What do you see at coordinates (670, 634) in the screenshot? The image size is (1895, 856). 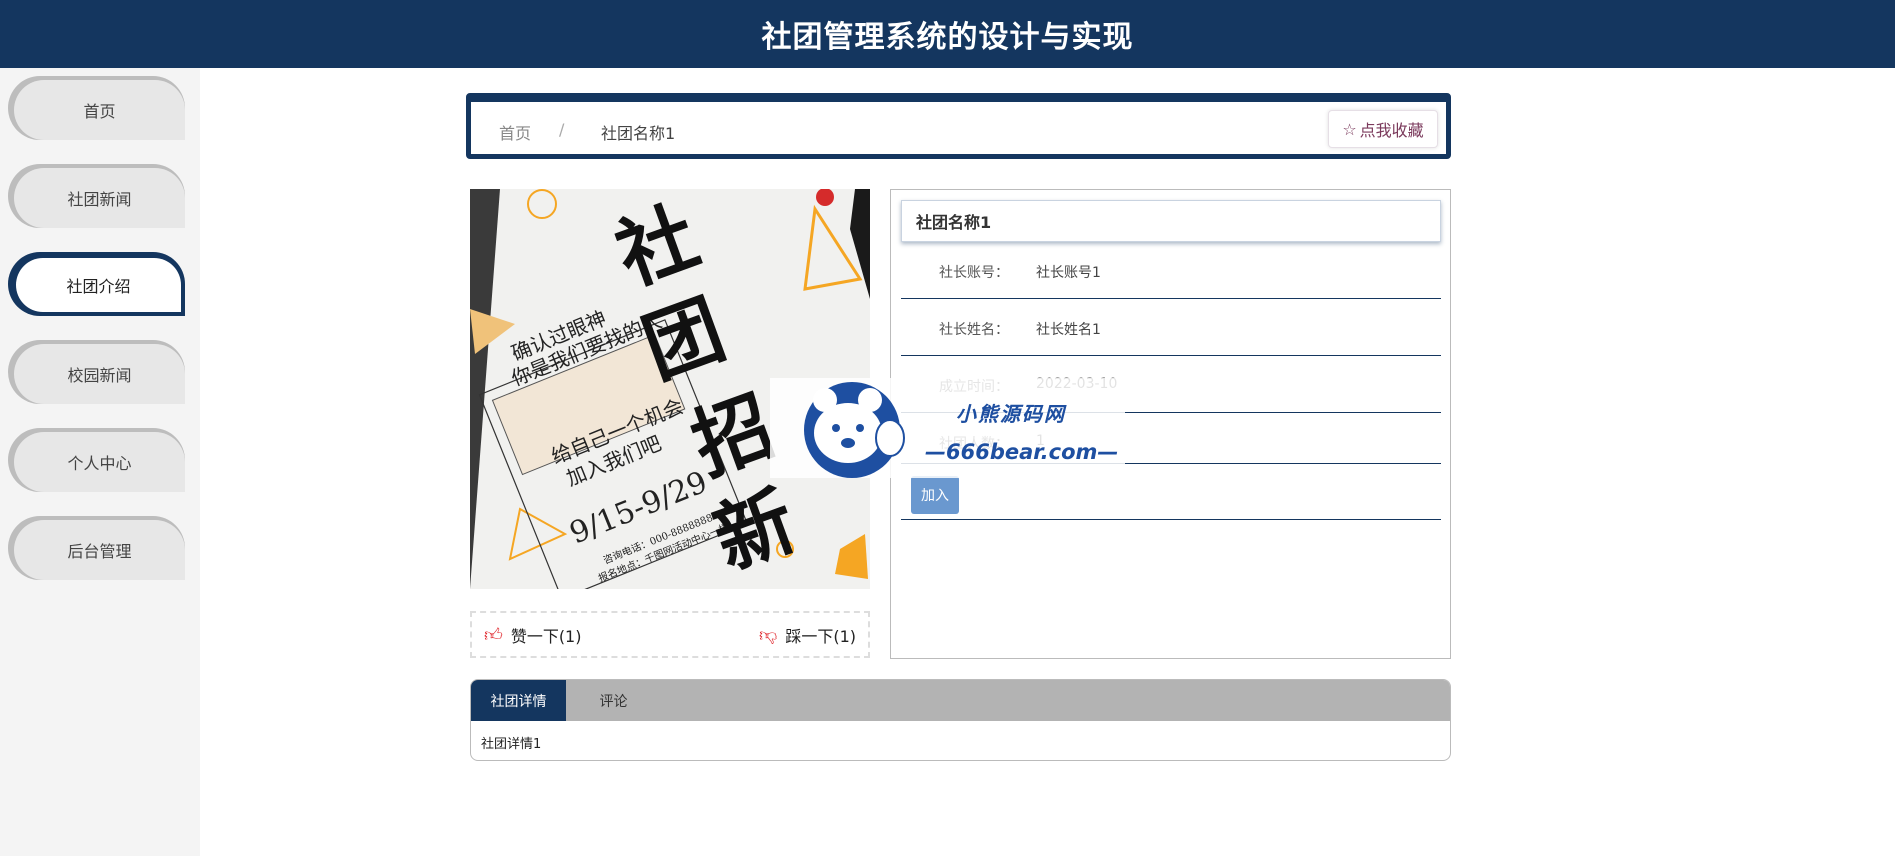 I see `vote-bar: 👍︎ 赞一下(1) 👎︎ 踩一下(1)` at bounding box center [670, 634].